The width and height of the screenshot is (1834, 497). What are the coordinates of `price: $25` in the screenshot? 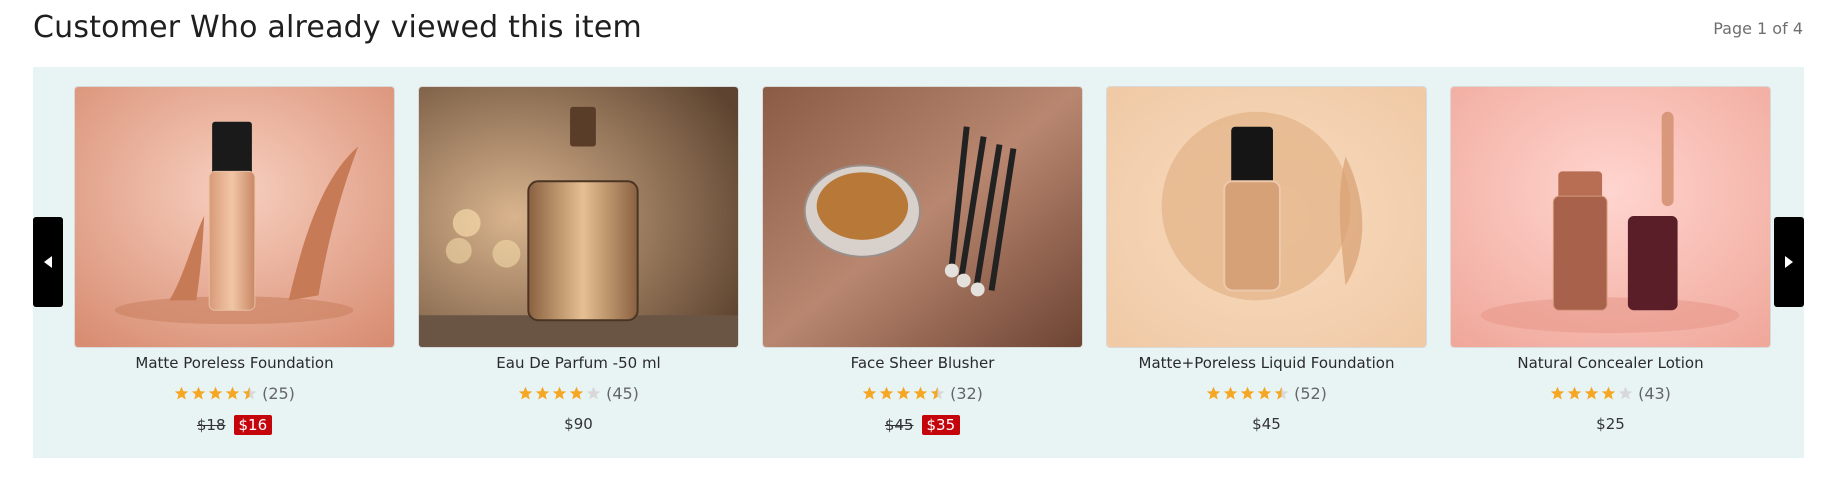 It's located at (1610, 424).